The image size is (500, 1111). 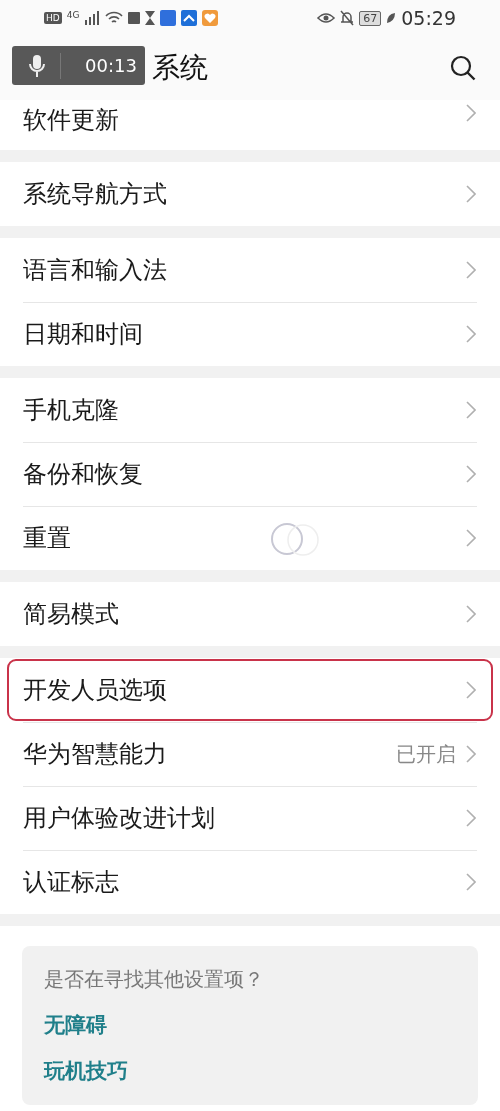 I want to click on settings-row: 语言和输入法, so click(x=250, y=270).